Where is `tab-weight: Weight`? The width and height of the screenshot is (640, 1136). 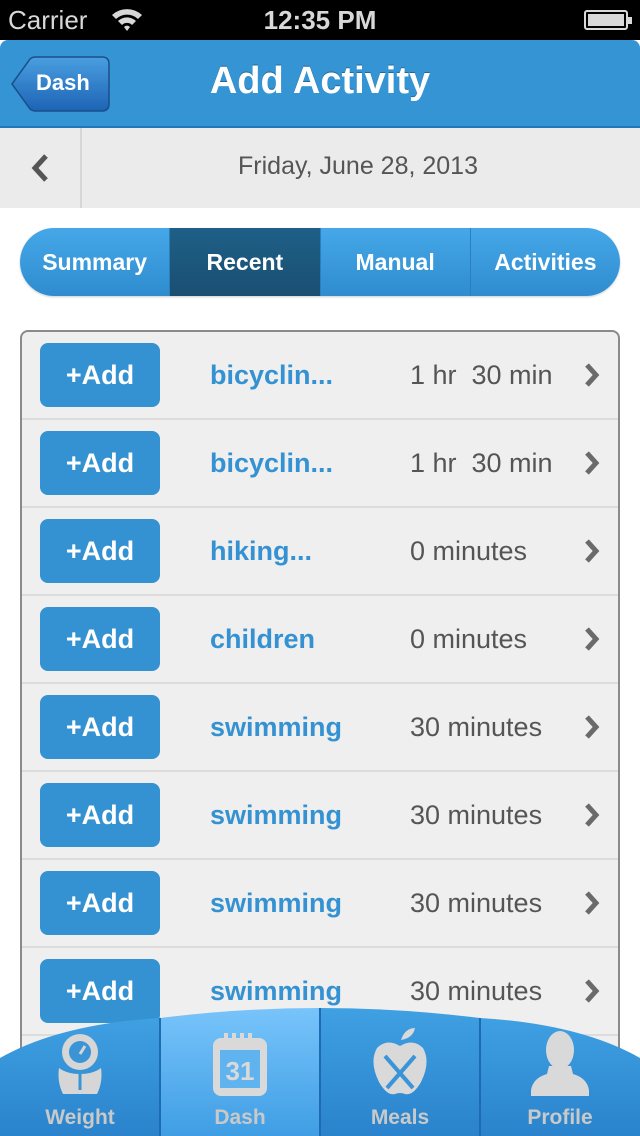
tab-weight: Weight is located at coordinates (80, 1077).